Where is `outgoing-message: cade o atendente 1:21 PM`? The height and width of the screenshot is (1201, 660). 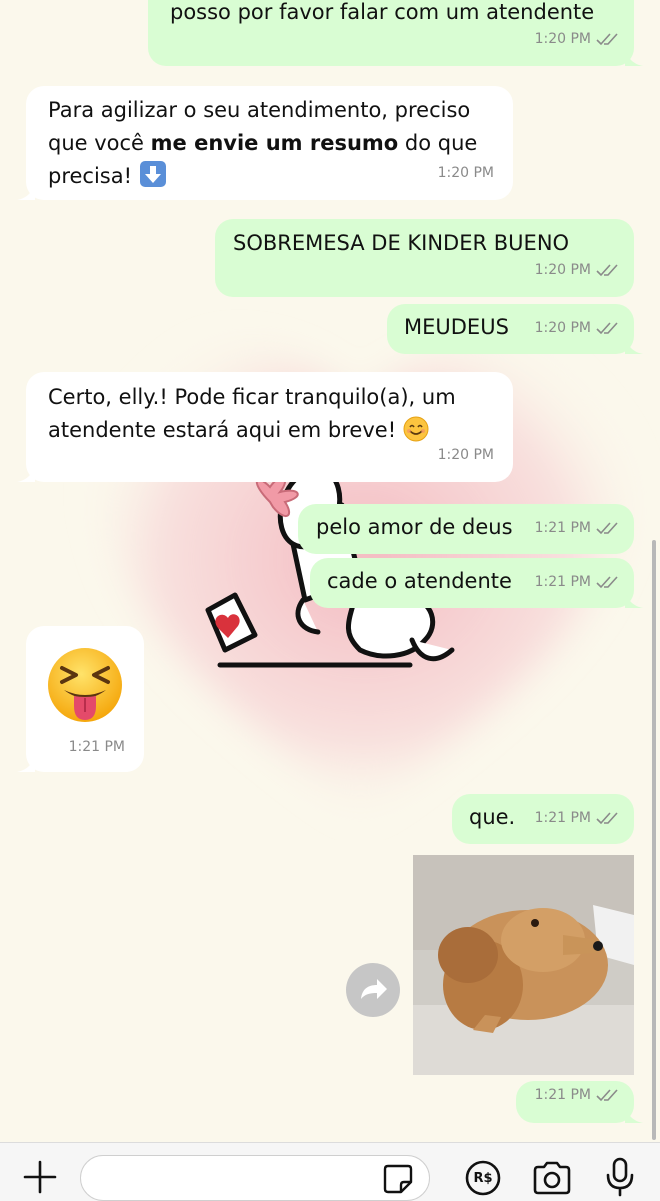 outgoing-message: cade o atendente 1:21 PM is located at coordinates (476, 583).